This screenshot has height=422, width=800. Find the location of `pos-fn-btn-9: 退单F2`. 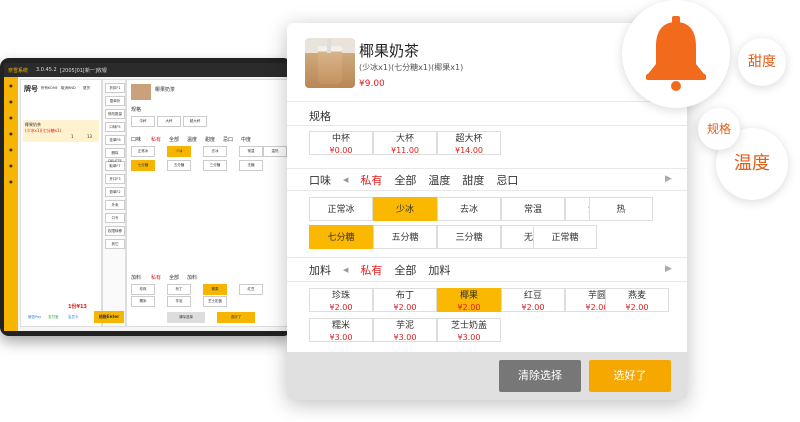

pos-fn-btn-9: 退单F2 is located at coordinates (115, 192).